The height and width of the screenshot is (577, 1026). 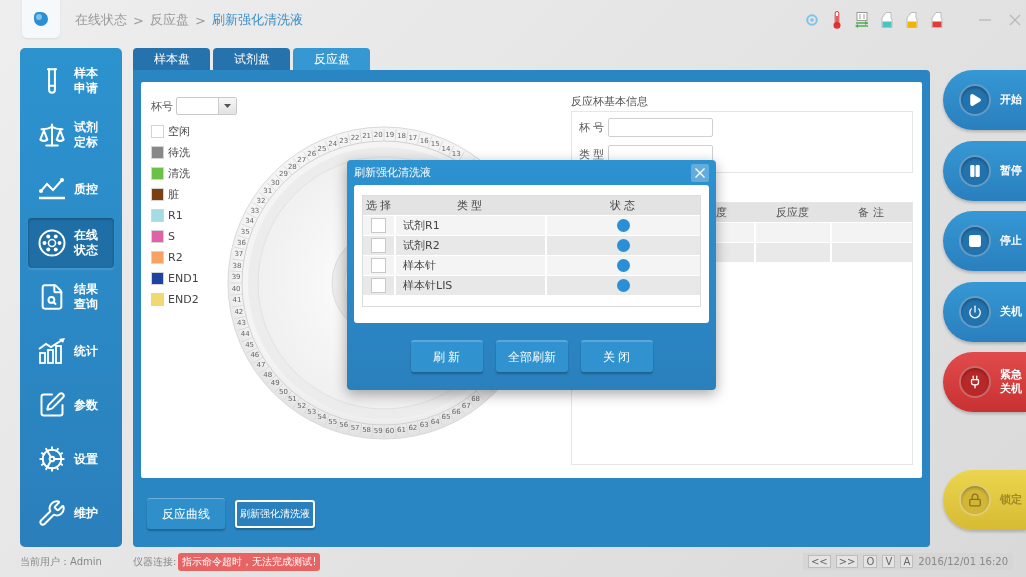 What do you see at coordinates (421, 225) in the screenshot?
I see `table-cell: 试剂R1` at bounding box center [421, 225].